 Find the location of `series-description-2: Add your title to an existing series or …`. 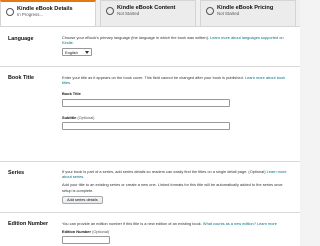

series-description-2: Add your title to an existing series or … is located at coordinates (172, 187).